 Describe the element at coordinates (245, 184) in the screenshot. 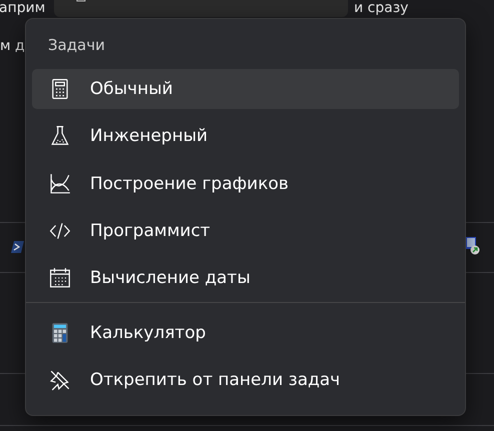

I see `menu-item: Построение графиков` at that location.